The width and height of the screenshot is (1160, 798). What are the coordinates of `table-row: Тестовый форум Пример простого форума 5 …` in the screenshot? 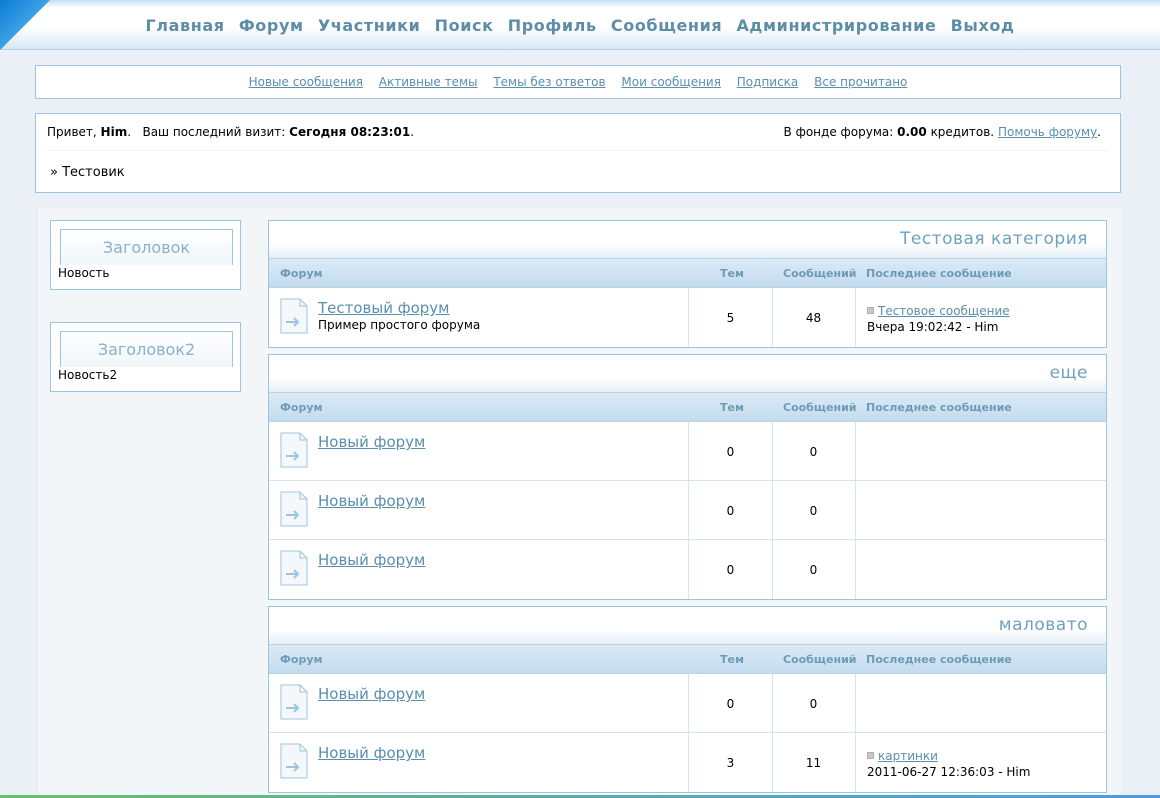 It's located at (687, 317).